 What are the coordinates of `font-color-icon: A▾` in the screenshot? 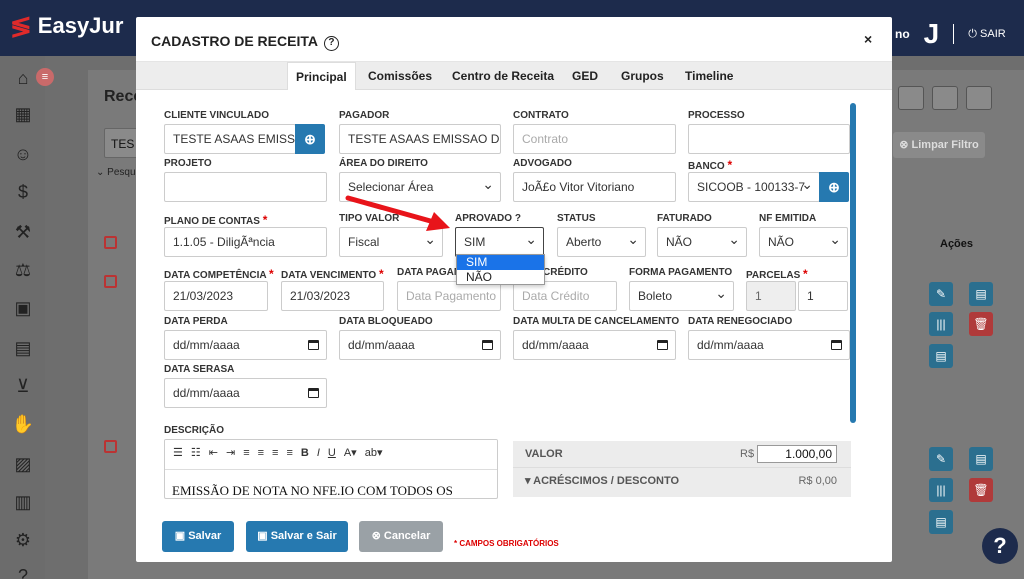 It's located at (350, 453).